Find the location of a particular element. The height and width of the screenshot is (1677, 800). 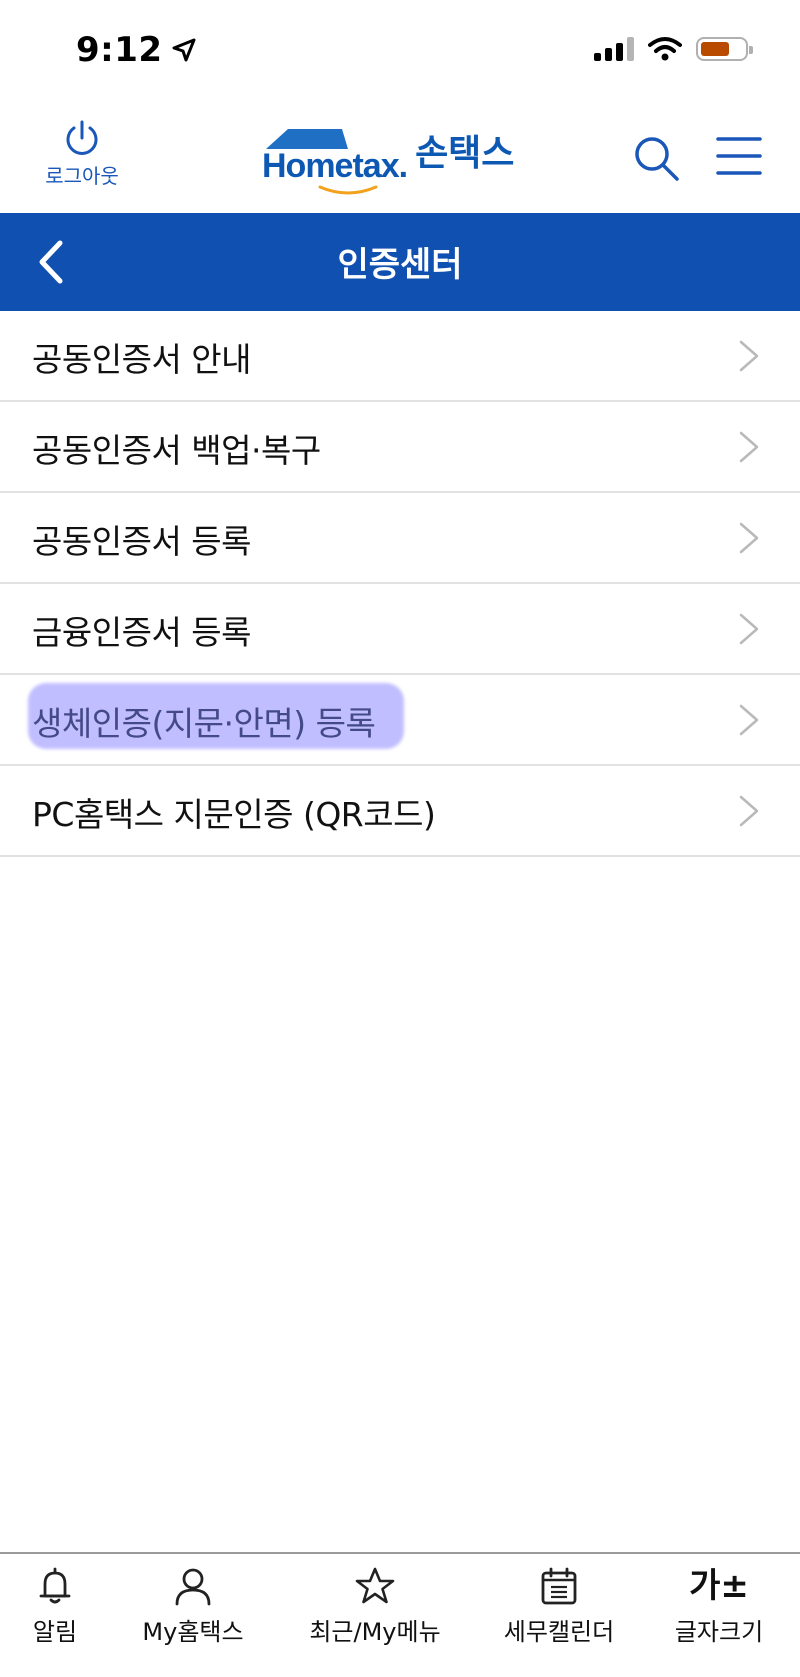

menu-item-label: 공동인증서 등록 is located at coordinates (142, 541).